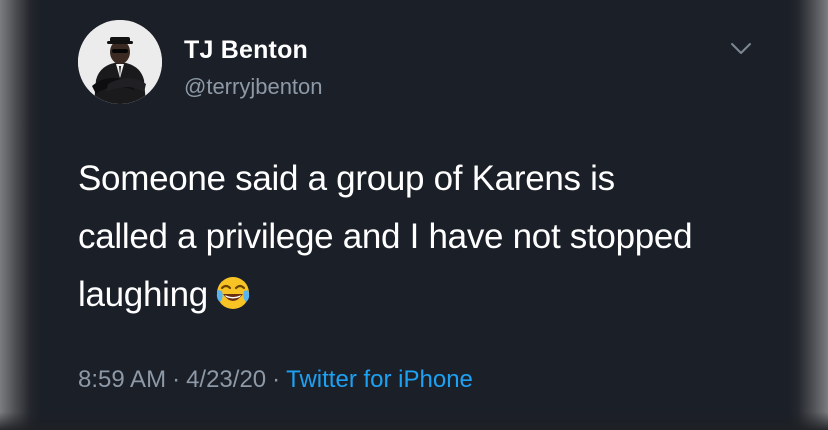 This screenshot has width=828, height=430. What do you see at coordinates (428, 295) in the screenshot?
I see `tweet-text-line: laughing` at bounding box center [428, 295].